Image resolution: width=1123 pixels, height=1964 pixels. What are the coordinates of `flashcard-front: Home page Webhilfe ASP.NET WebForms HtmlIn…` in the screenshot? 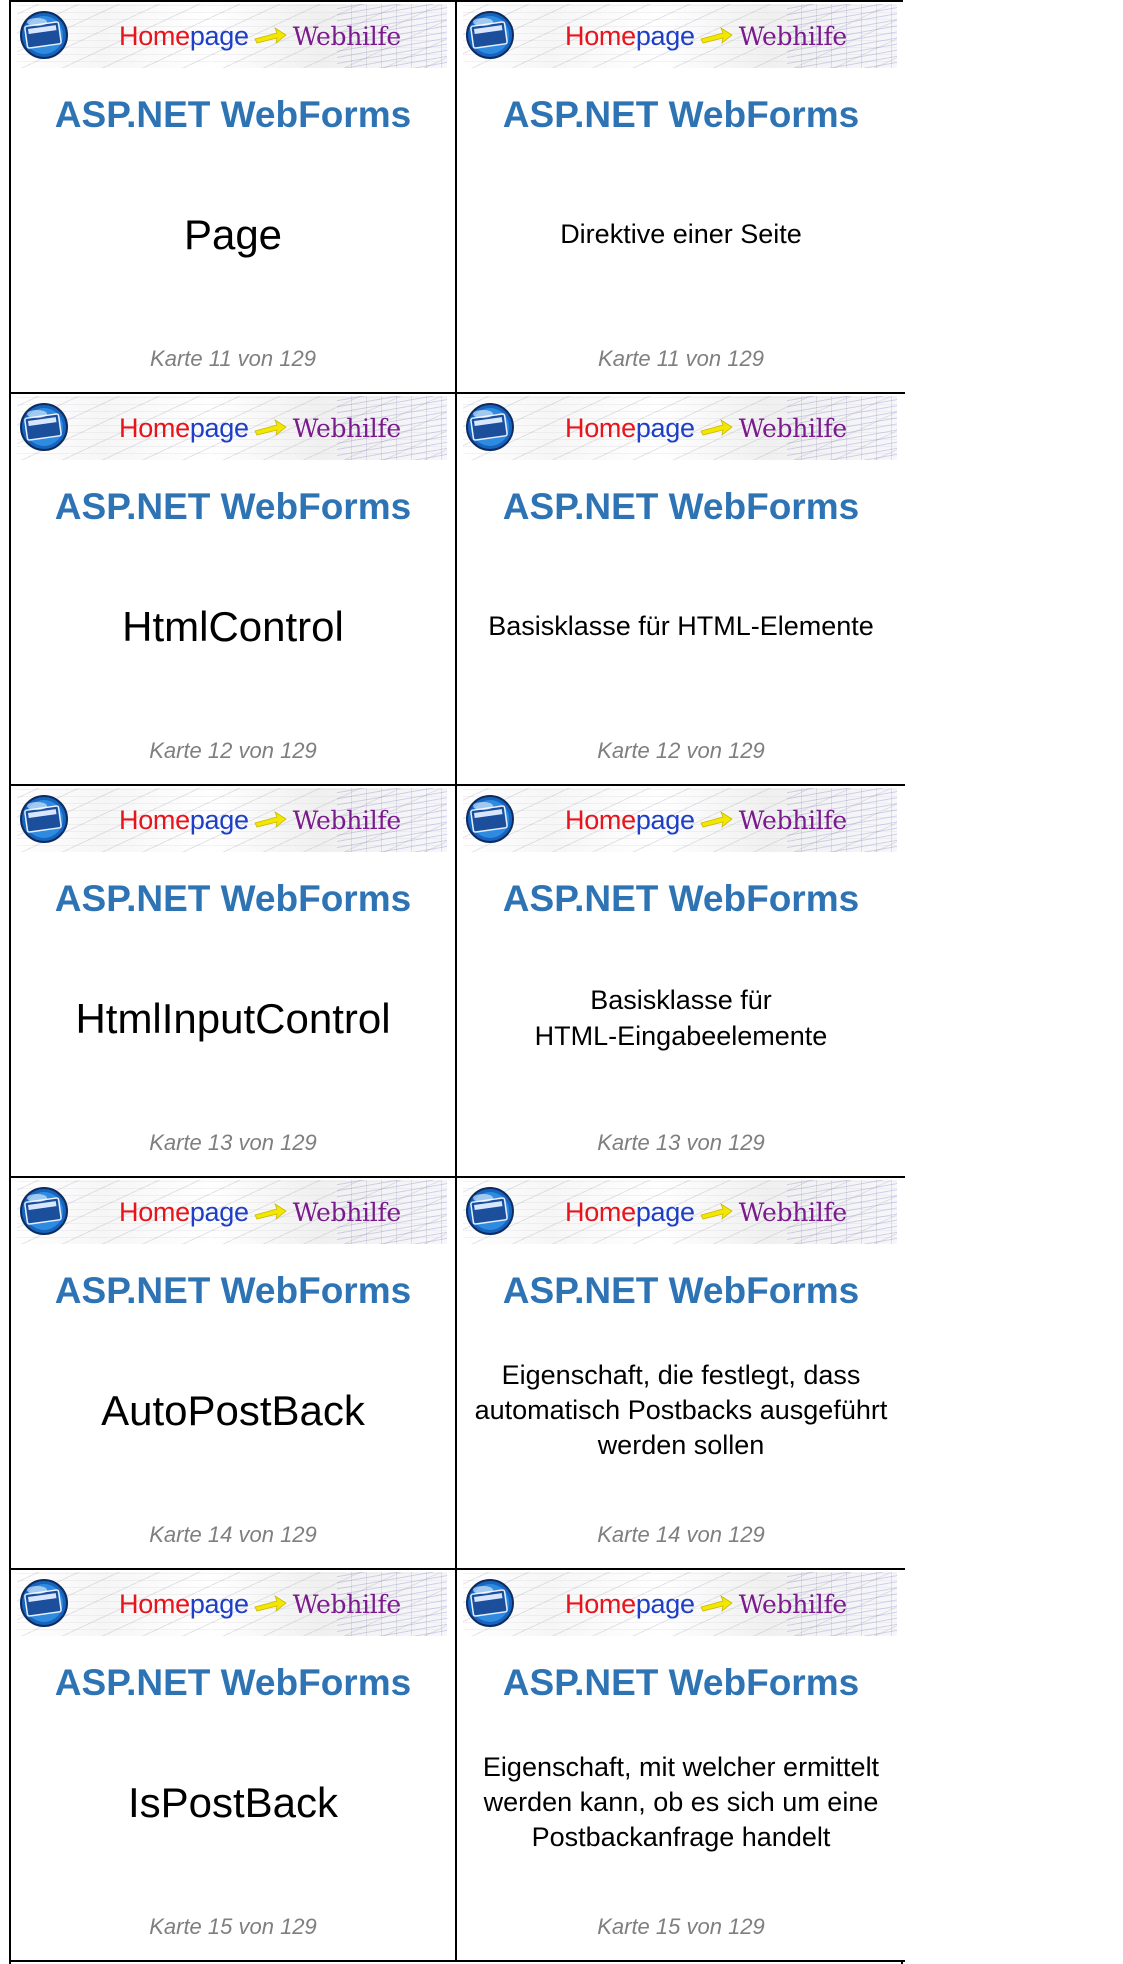 It's located at (234, 982).